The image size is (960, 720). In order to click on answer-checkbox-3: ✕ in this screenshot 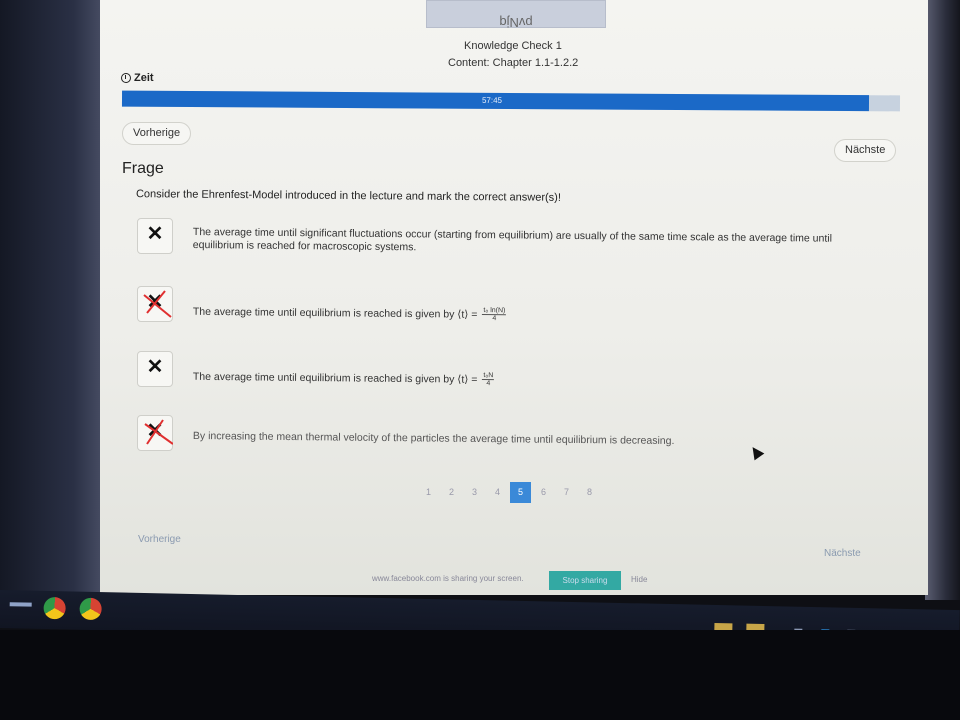, I will do `click(155, 369)`.